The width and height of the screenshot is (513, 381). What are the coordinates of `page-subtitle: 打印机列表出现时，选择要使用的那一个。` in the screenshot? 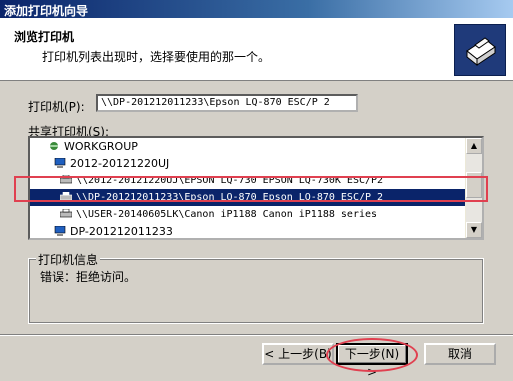 It's located at (156, 57).